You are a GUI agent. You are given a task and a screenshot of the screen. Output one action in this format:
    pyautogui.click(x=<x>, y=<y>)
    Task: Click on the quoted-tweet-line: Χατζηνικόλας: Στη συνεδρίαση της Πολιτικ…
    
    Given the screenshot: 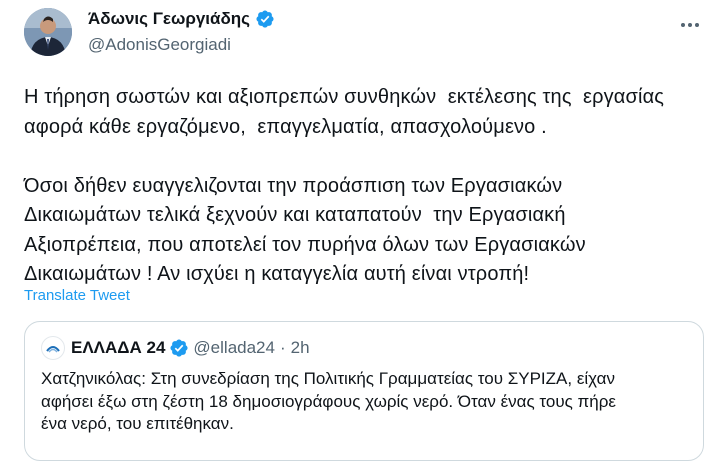 What is the action you would take?
    pyautogui.click(x=328, y=378)
    